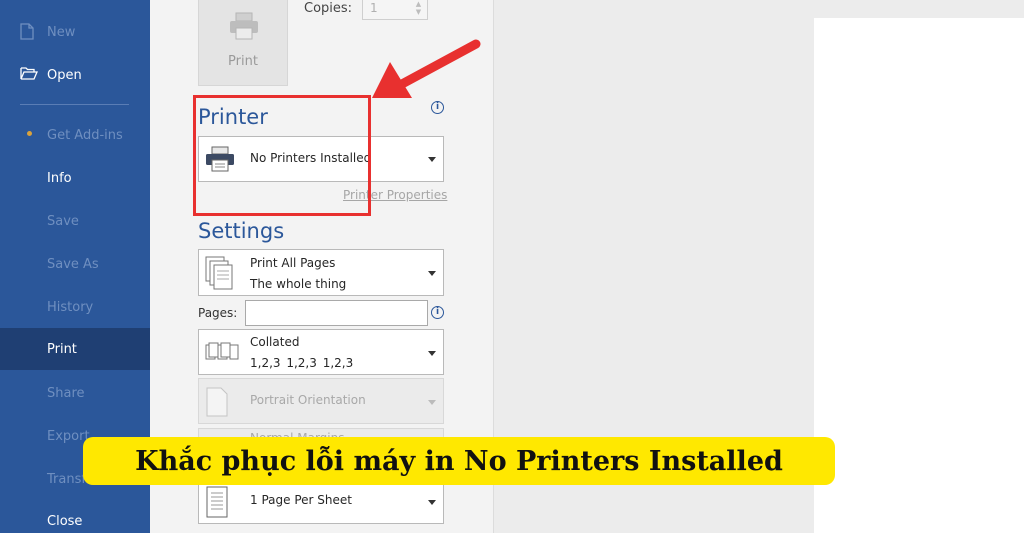 The height and width of the screenshot is (533, 1024). Describe the element at coordinates (244, 26) in the screenshot. I see `printer-icon` at that location.